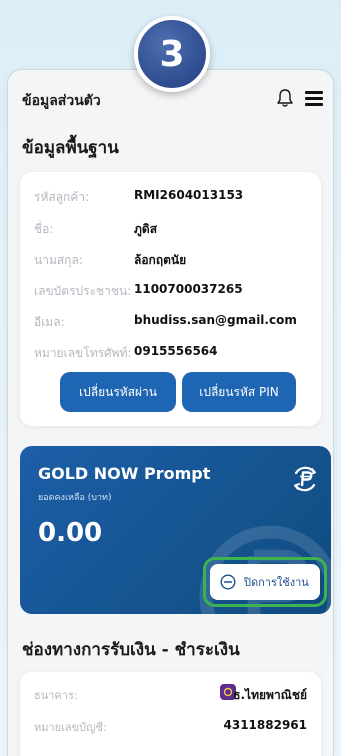 This screenshot has height=756, width=341. Describe the element at coordinates (160, 260) in the screenshot. I see `info-value: ล้อกฤตนัย` at that location.